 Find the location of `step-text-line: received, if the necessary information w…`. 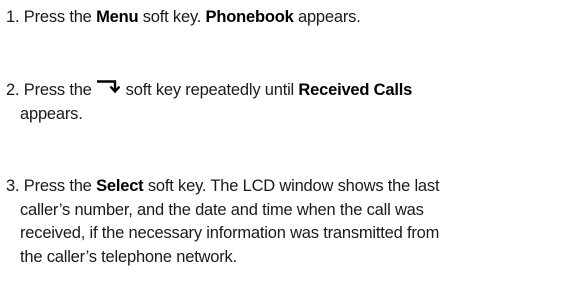

step-text-line: received, if the necessary information w… is located at coordinates (230, 233).